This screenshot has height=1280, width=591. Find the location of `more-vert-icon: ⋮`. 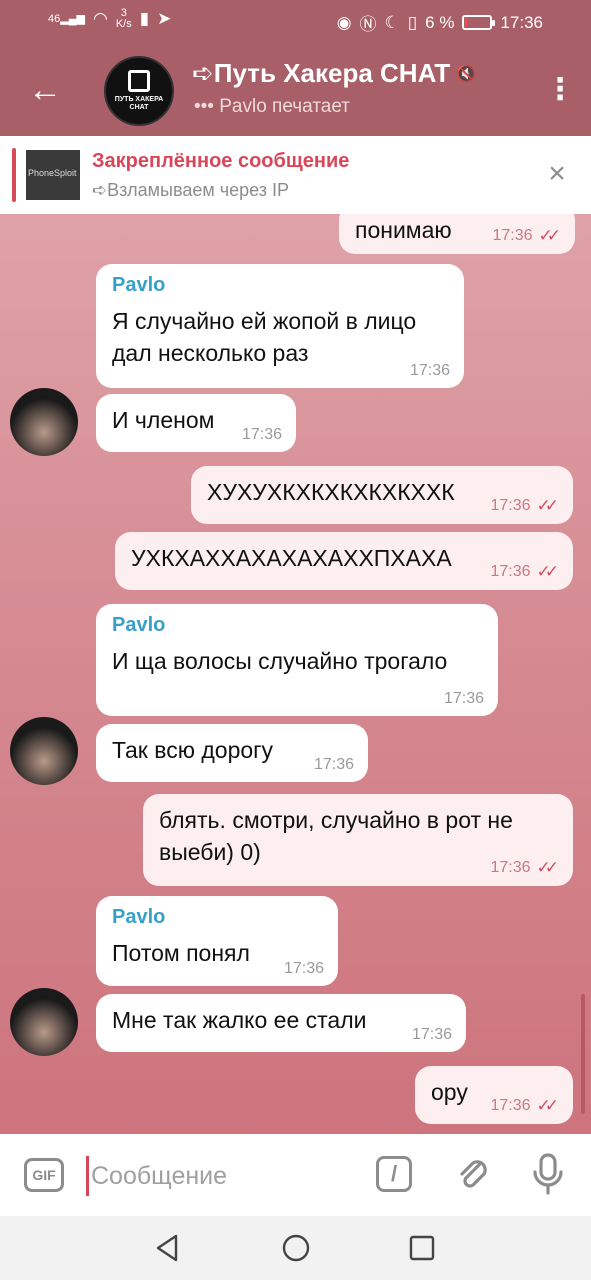

more-vert-icon: ⋮ is located at coordinates (560, 90).